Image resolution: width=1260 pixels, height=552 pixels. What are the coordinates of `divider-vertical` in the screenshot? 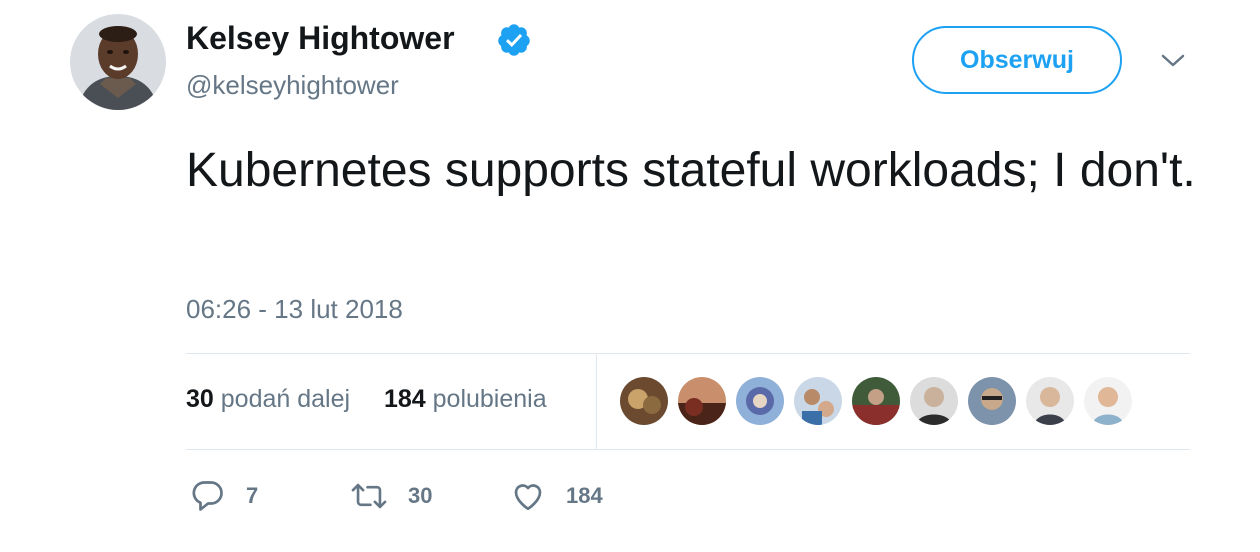 It's located at (596, 401).